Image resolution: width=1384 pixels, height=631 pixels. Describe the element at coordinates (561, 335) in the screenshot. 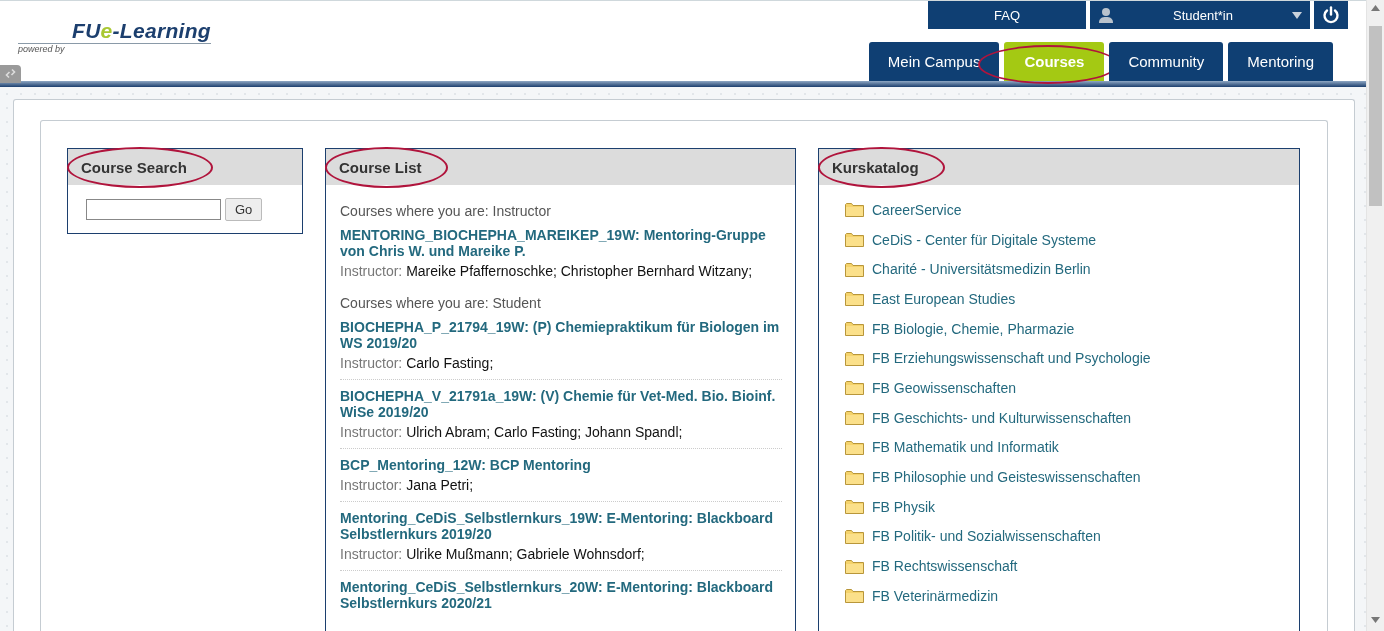

I see `course-link: BIOCHEPHA_P_21794_19W: (P) Chemiepraktikum für Biologen im WS 2019/20` at that location.